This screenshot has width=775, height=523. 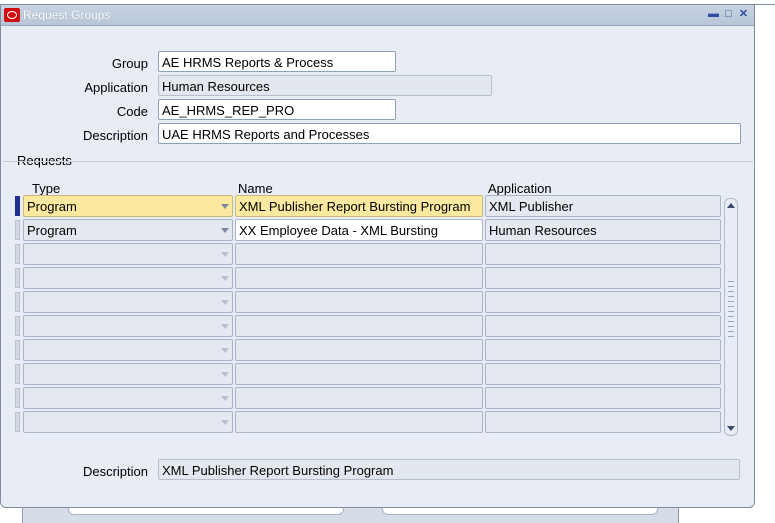 What do you see at coordinates (731, 205) in the screenshot?
I see `scroll-up-icon` at bounding box center [731, 205].